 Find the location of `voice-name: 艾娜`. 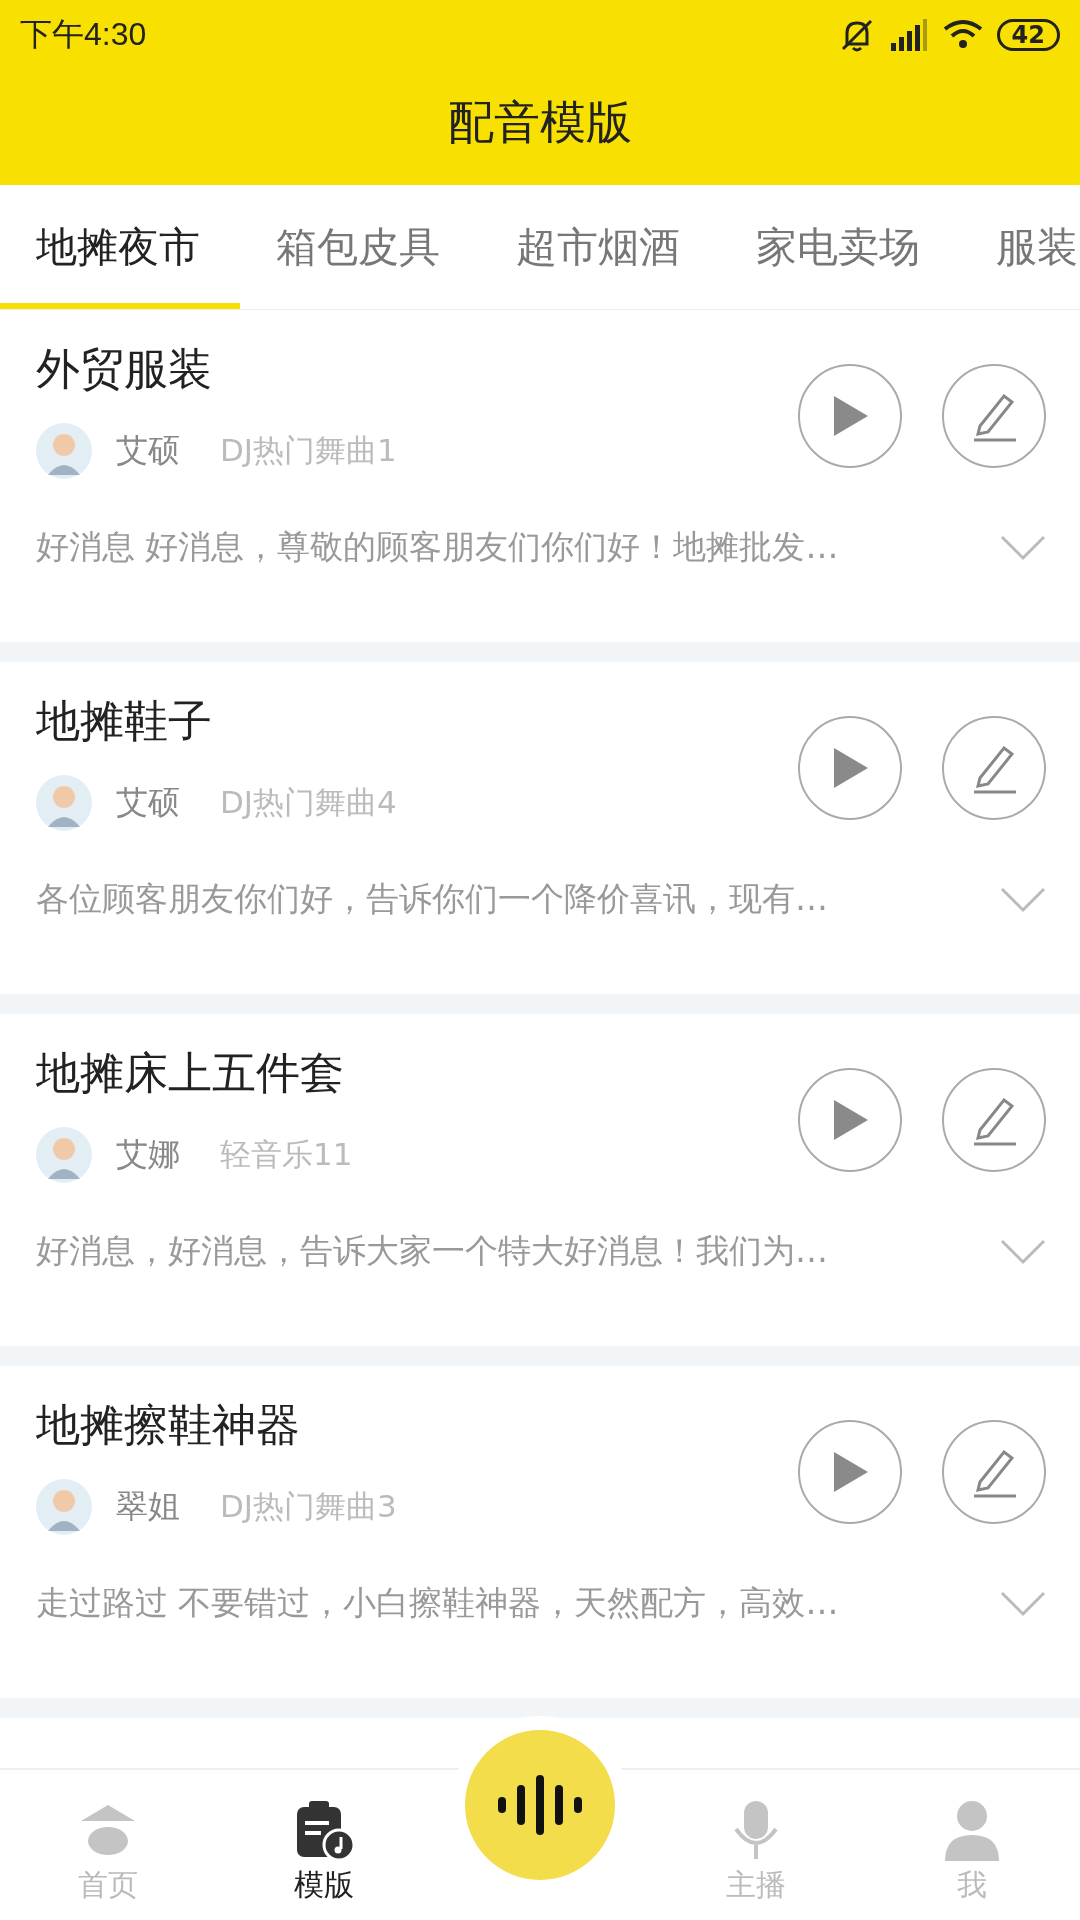

voice-name: 艾娜 is located at coordinates (148, 1154).